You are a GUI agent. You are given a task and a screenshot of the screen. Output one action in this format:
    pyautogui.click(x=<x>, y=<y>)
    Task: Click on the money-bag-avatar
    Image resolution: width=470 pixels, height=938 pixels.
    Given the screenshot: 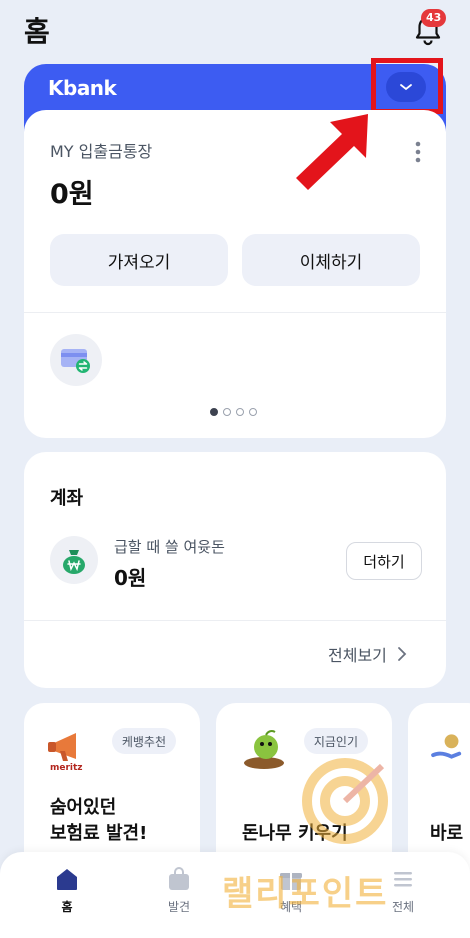 What is the action you would take?
    pyautogui.click(x=74, y=560)
    